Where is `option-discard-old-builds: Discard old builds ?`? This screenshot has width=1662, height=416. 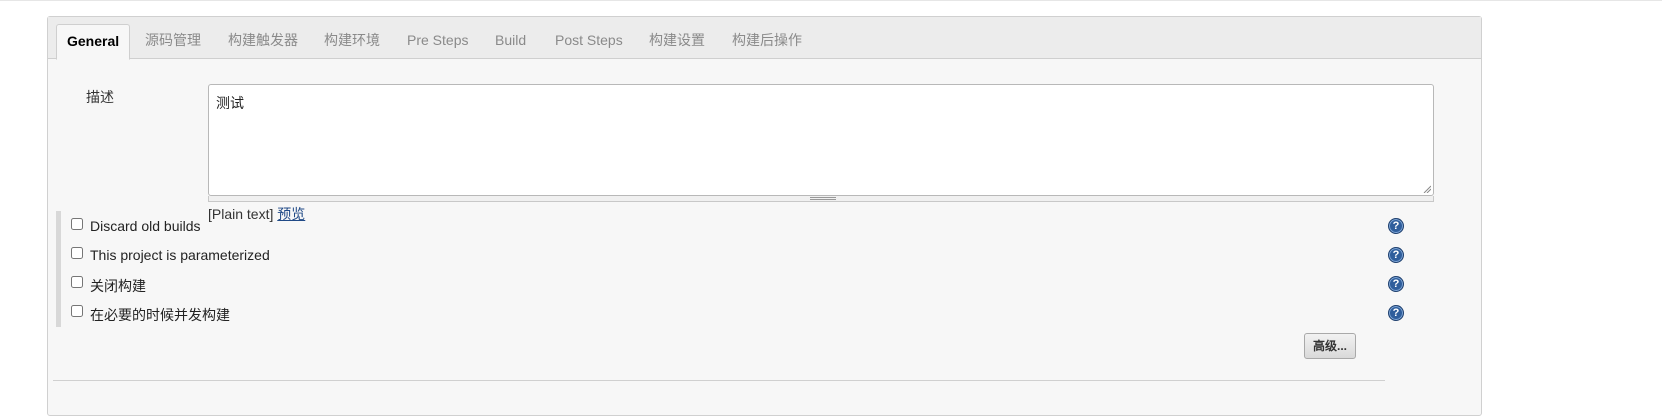
option-discard-old-builds: Discard old builds ? is located at coordinates (737, 229).